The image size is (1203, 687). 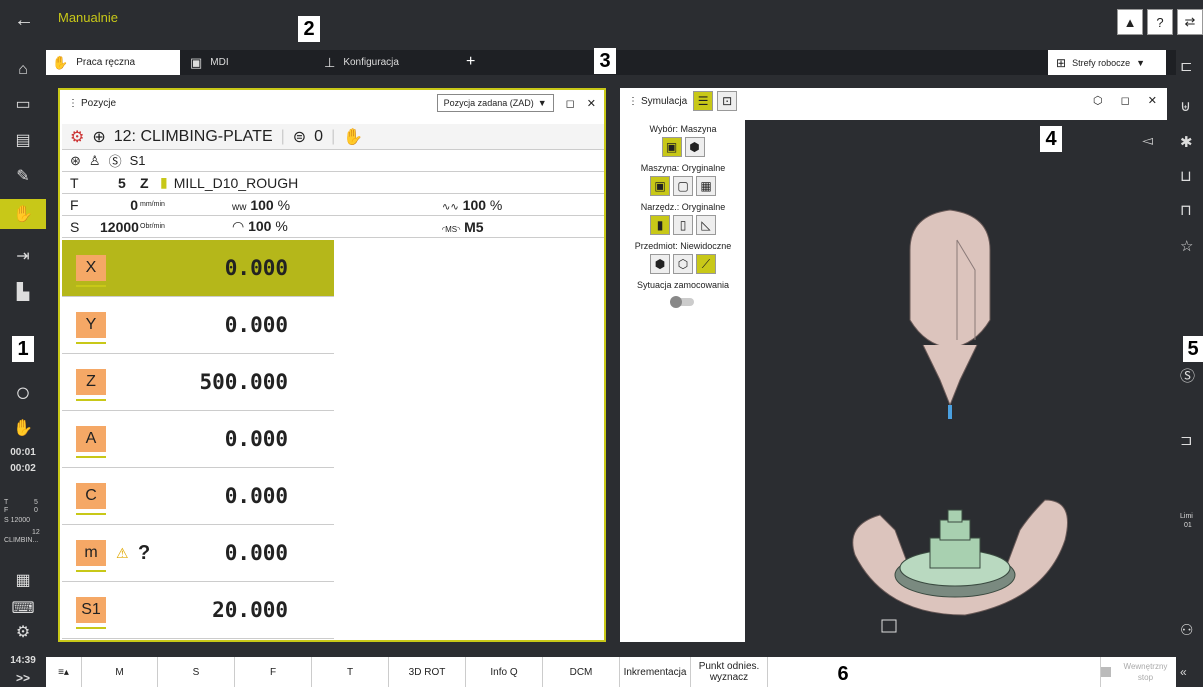 What do you see at coordinates (23, 580) in the screenshot?
I see `calculator-icon: ▦` at bounding box center [23, 580].